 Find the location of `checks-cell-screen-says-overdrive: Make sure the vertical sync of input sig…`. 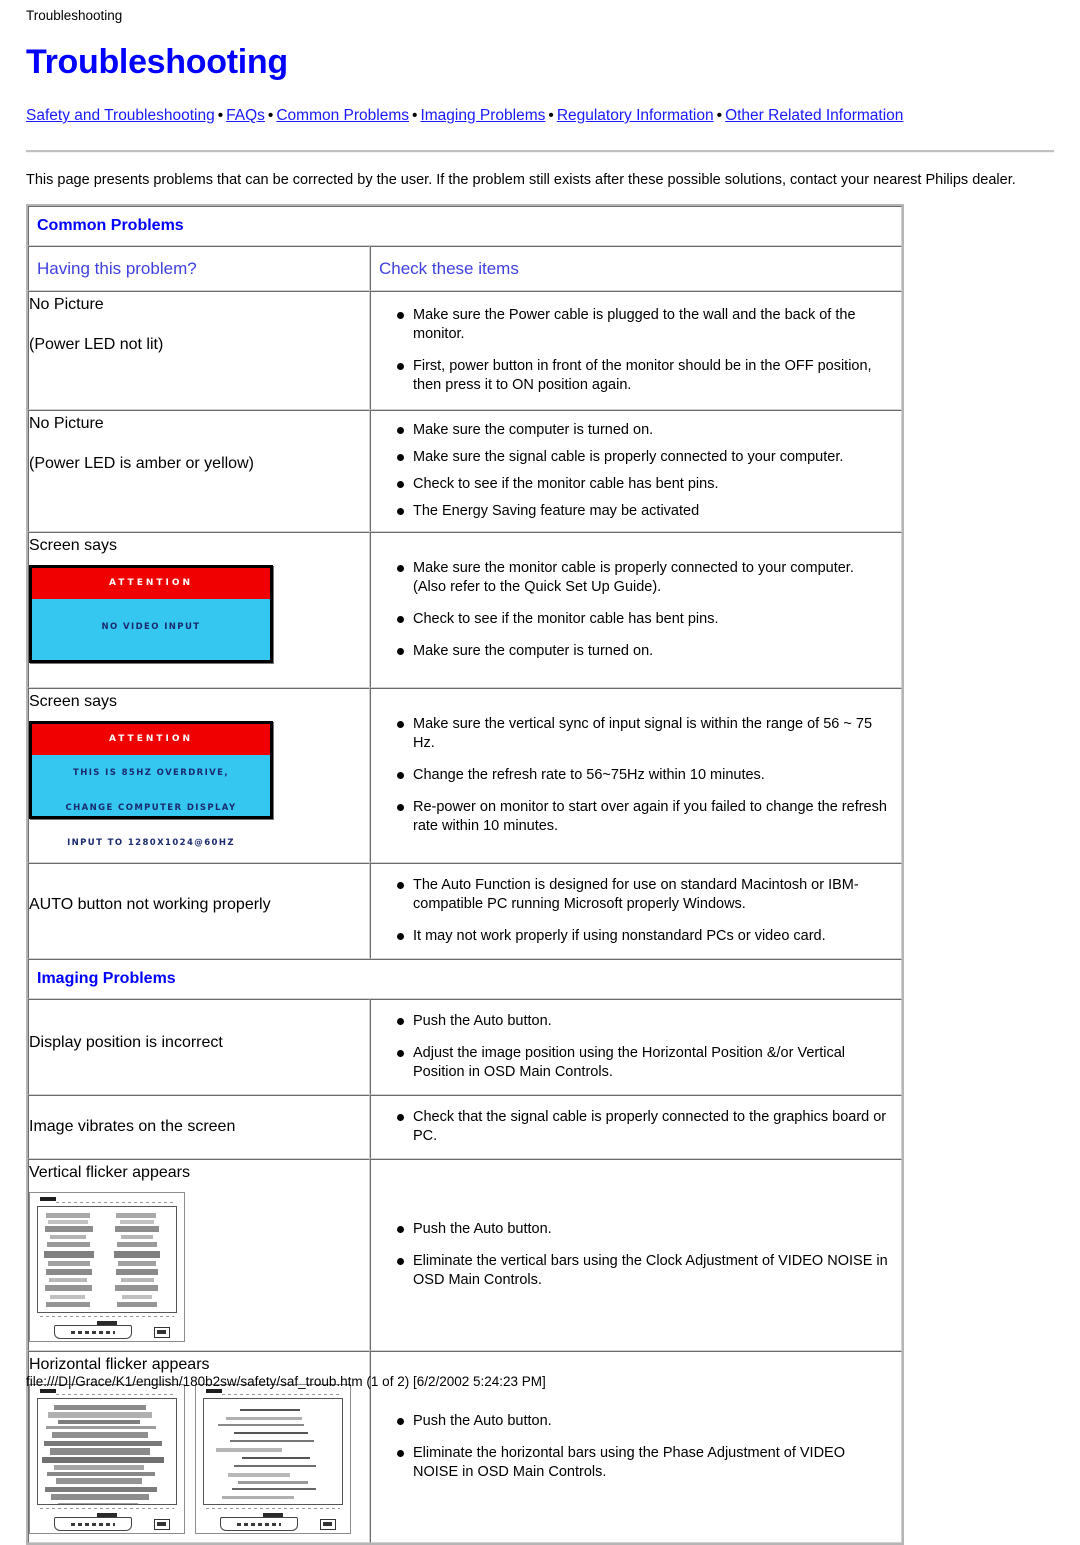

checks-cell-screen-says-overdrive: Make sure the vertical sync of input sig… is located at coordinates (636, 775).